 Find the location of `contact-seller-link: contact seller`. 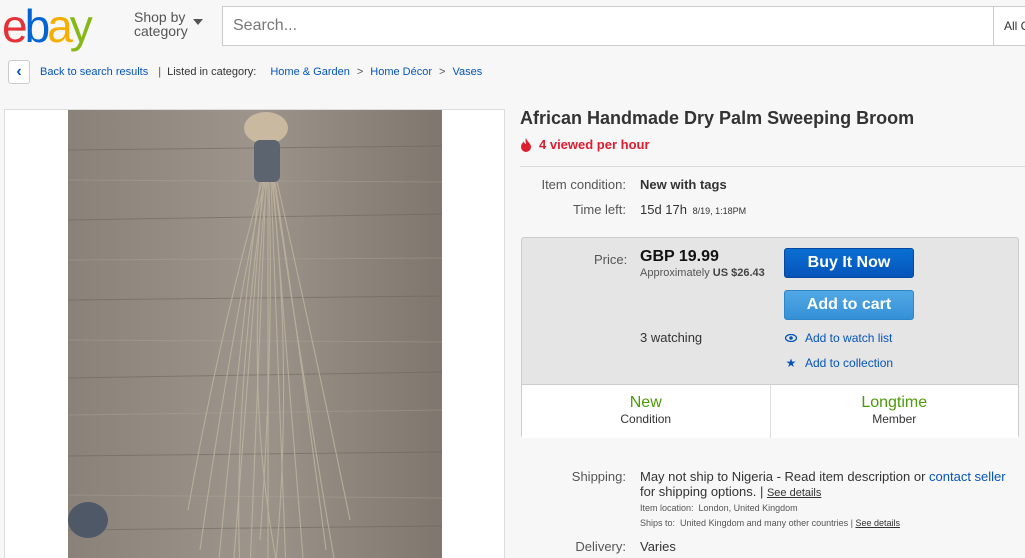

contact-seller-link: contact seller is located at coordinates (967, 476).